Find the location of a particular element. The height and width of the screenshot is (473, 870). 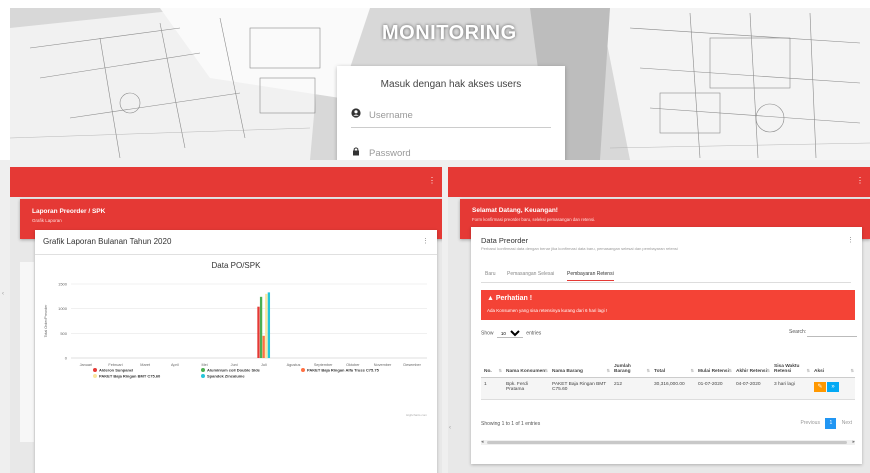

account-icon is located at coordinates (356, 113).